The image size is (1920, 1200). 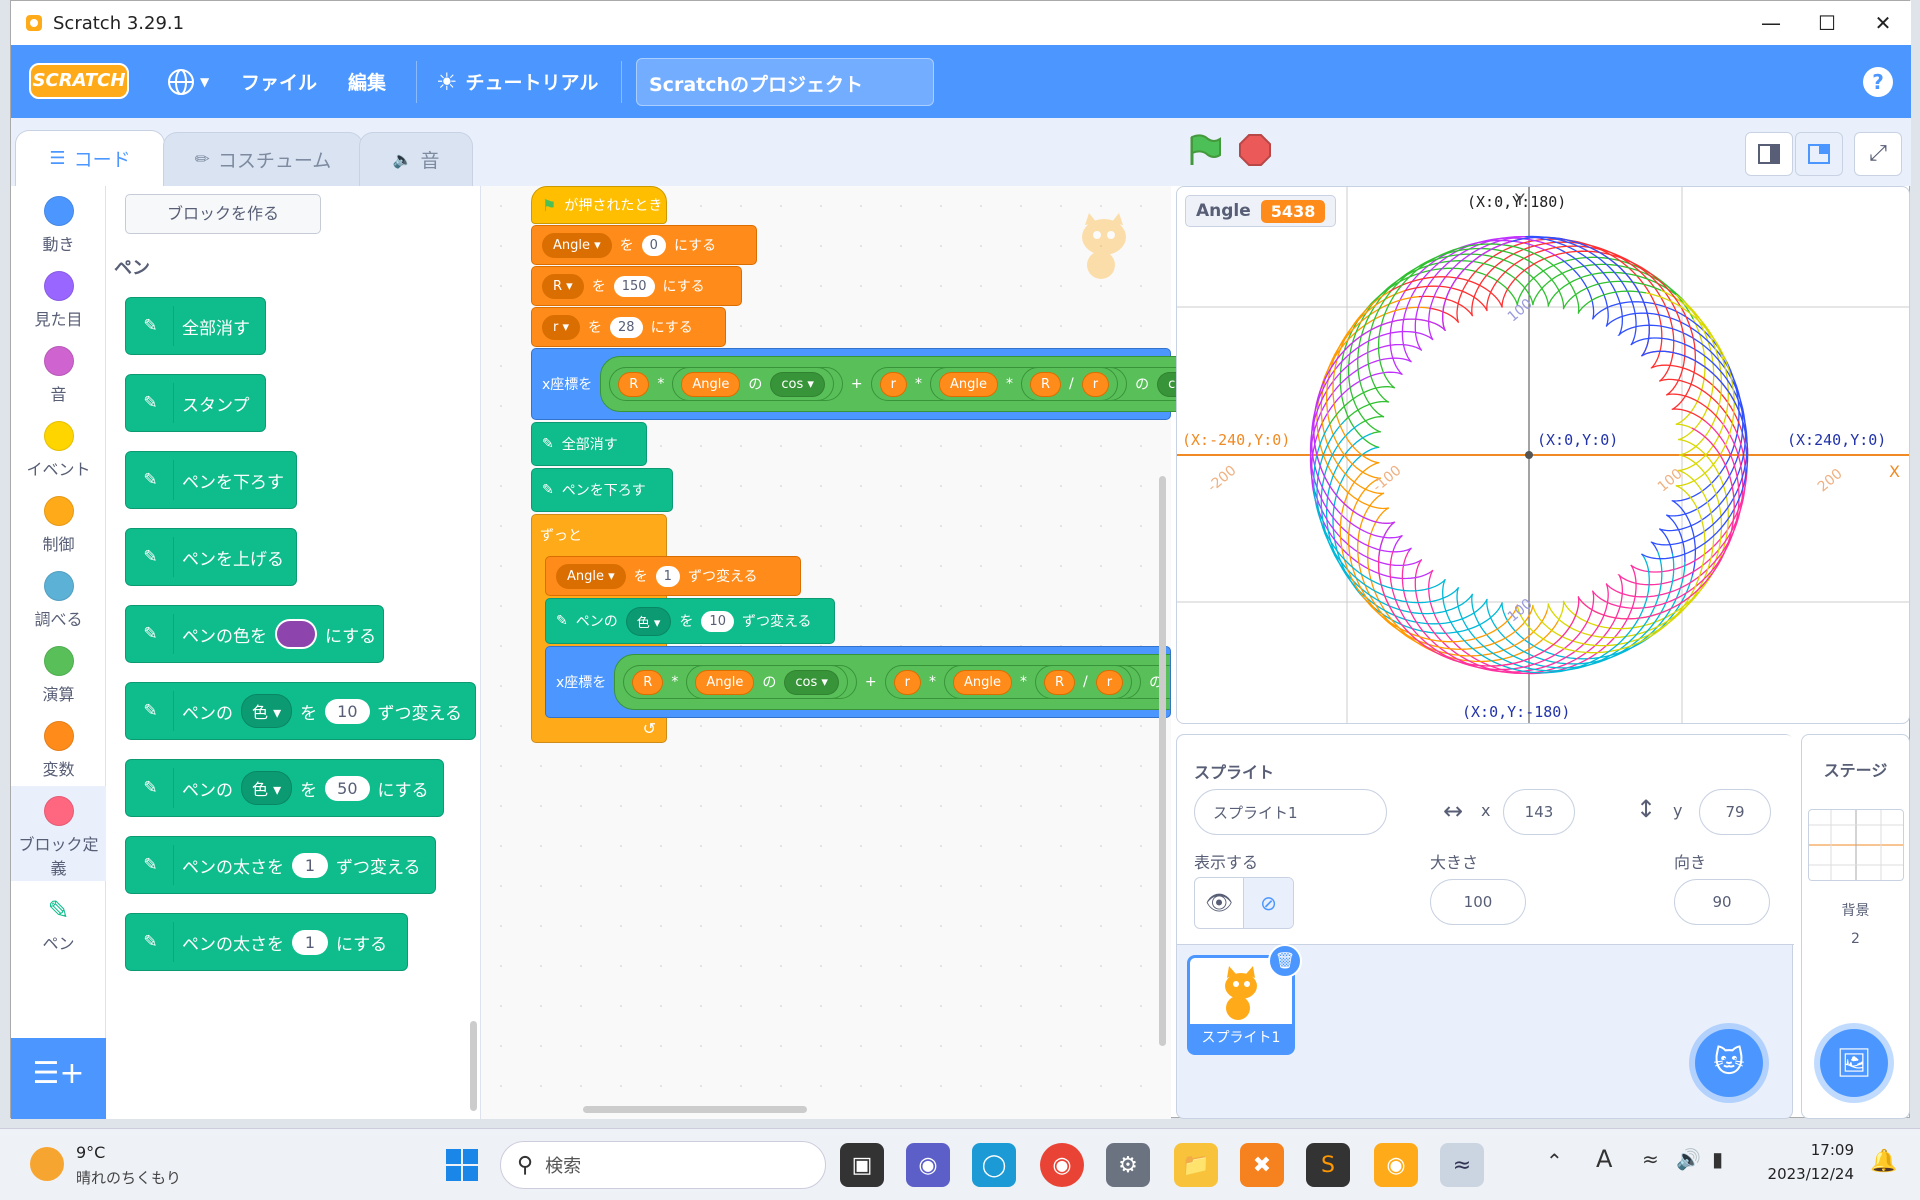 What do you see at coordinates (1856, 845) in the screenshot?
I see `stage-thumbnail` at bounding box center [1856, 845].